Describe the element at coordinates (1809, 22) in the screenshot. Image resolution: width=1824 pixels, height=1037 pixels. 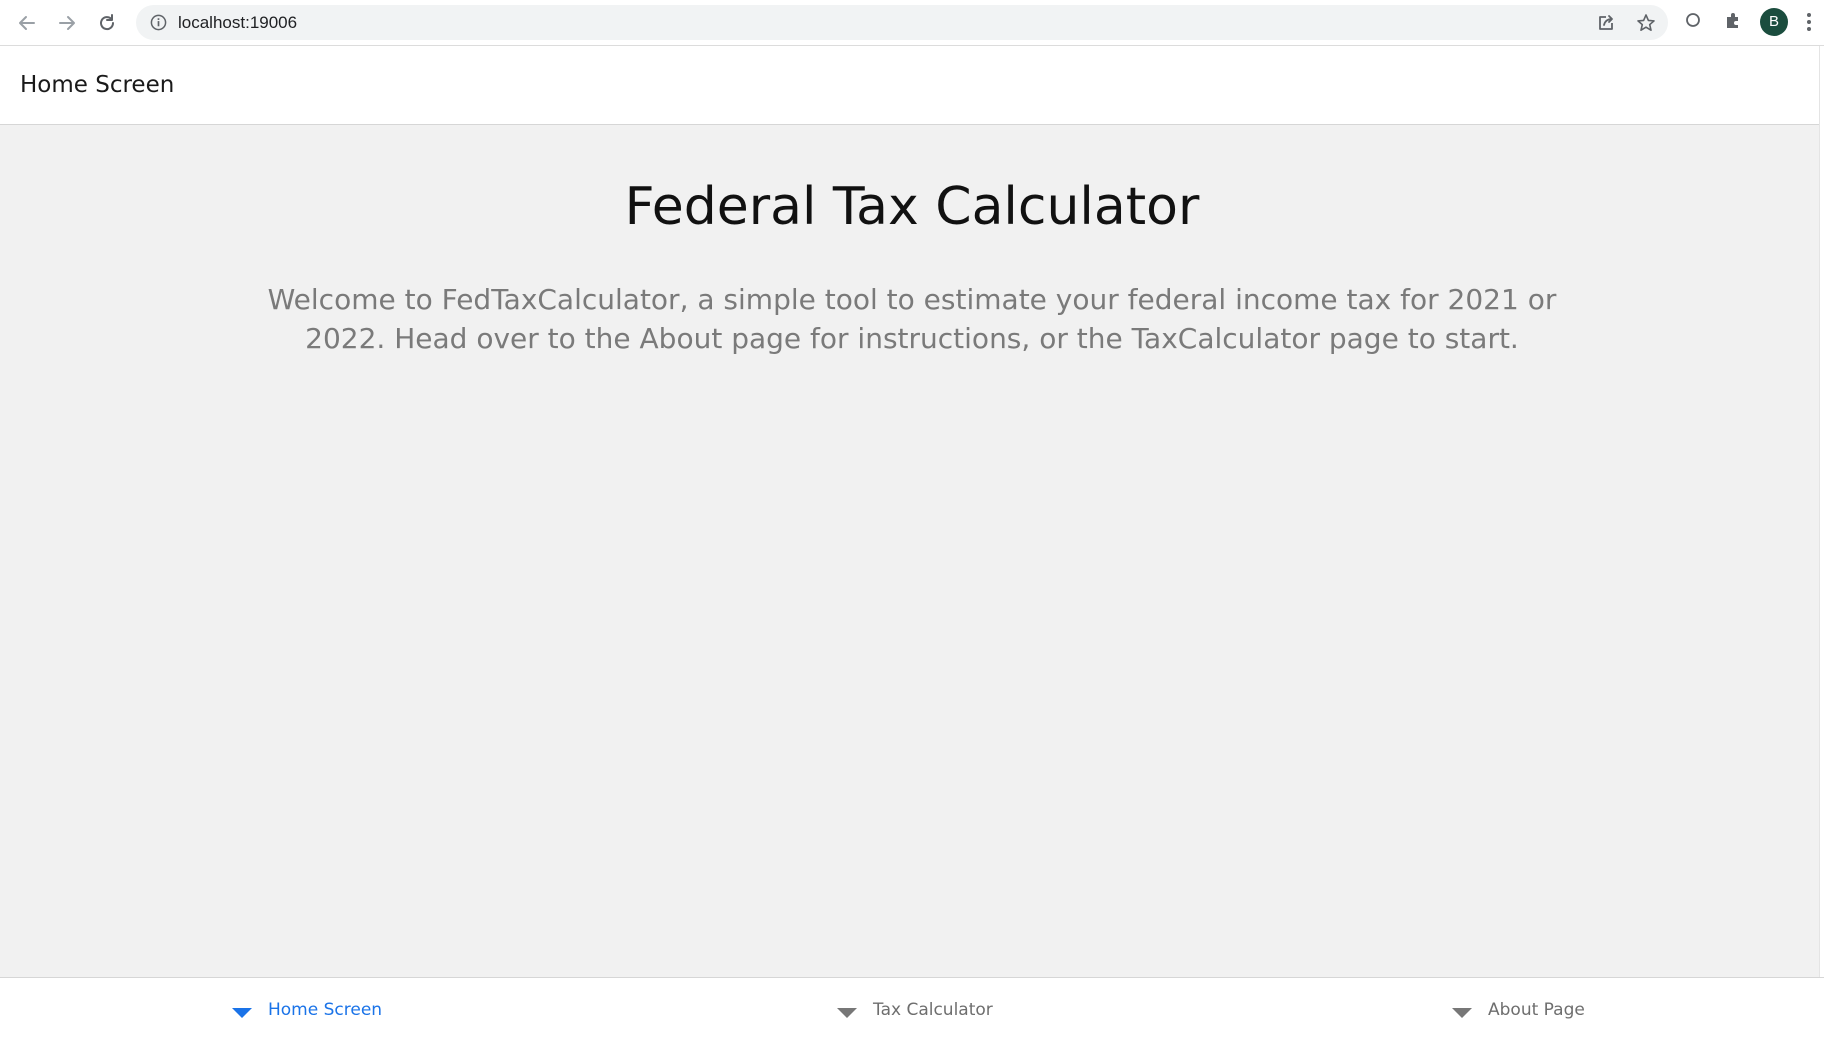
I see `more-options-icon` at that location.